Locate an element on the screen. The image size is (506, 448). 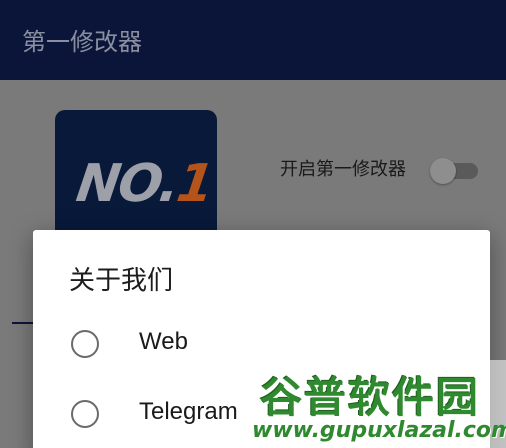
watermark-brand: 谷普软件园 is located at coordinates (370, 397).